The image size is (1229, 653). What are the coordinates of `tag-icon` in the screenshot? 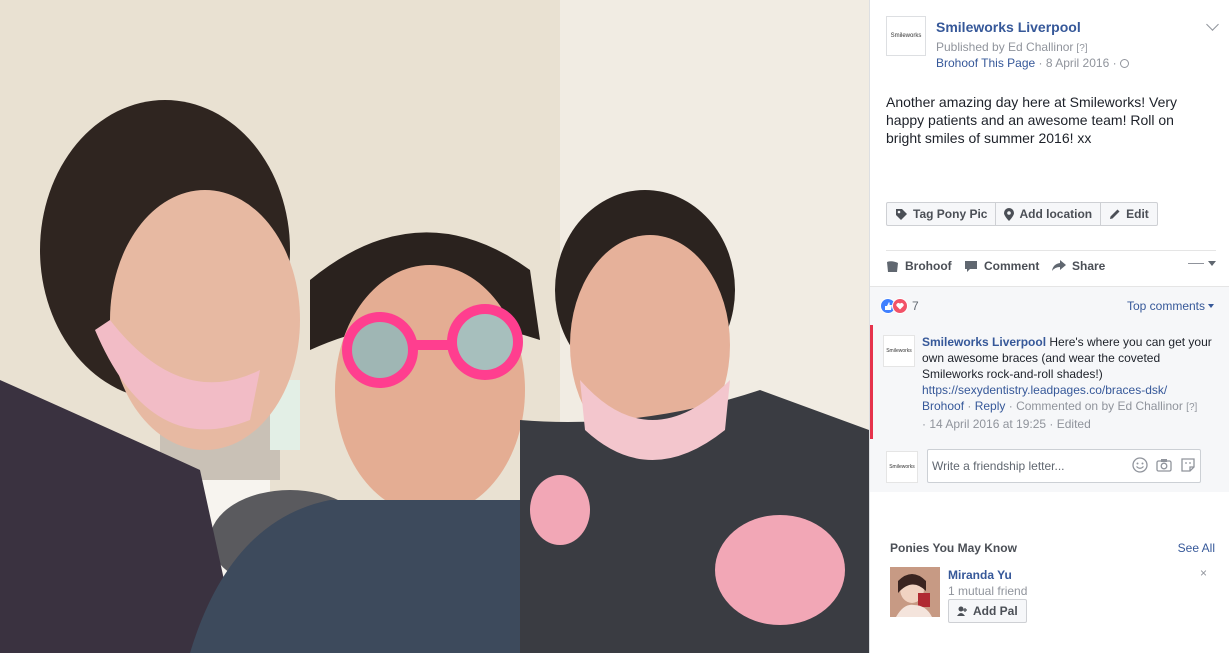 It's located at (901, 214).